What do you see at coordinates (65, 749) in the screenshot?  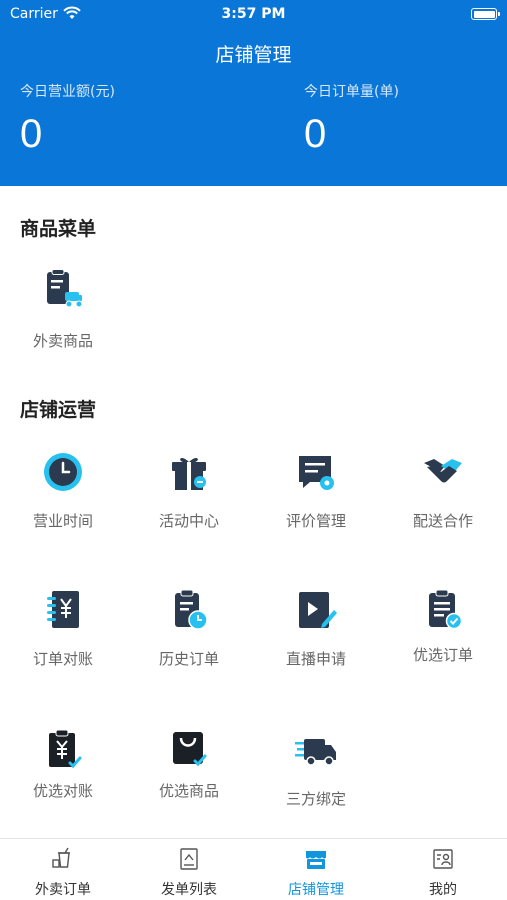 I see `yuan-clipboard-icon` at bounding box center [65, 749].